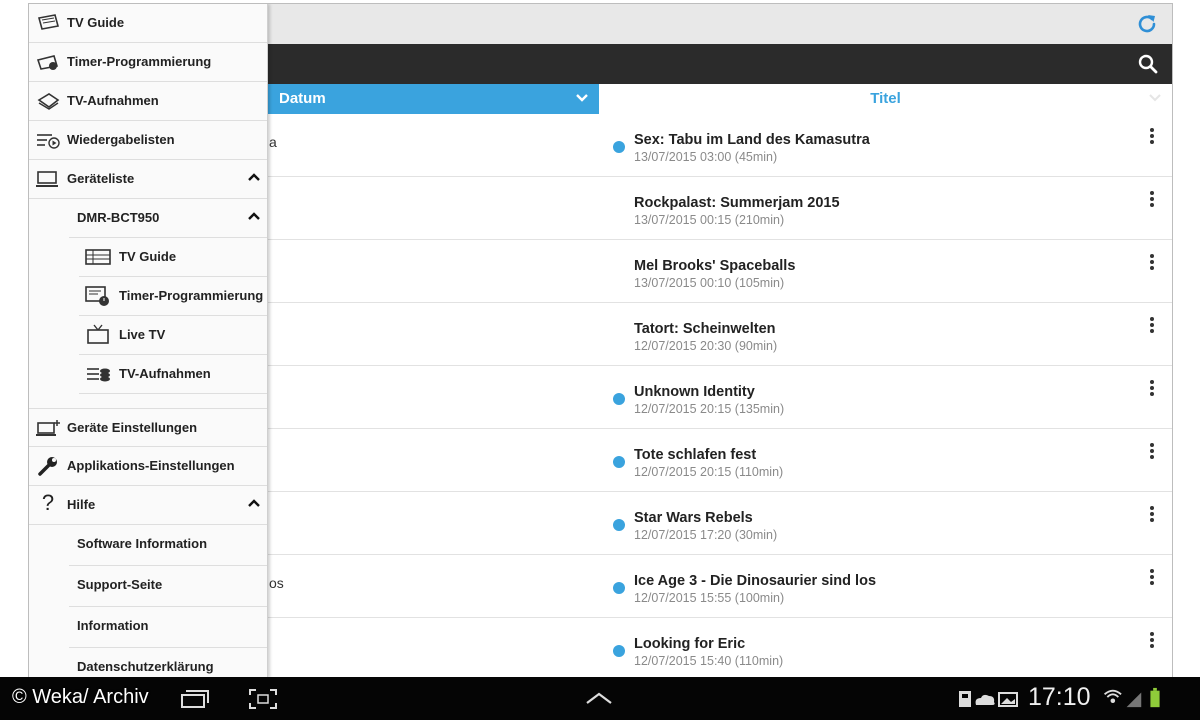 The image size is (1200, 720). I want to click on recording-datetime: 12/07/2015 20:30 (90min), so click(706, 346).